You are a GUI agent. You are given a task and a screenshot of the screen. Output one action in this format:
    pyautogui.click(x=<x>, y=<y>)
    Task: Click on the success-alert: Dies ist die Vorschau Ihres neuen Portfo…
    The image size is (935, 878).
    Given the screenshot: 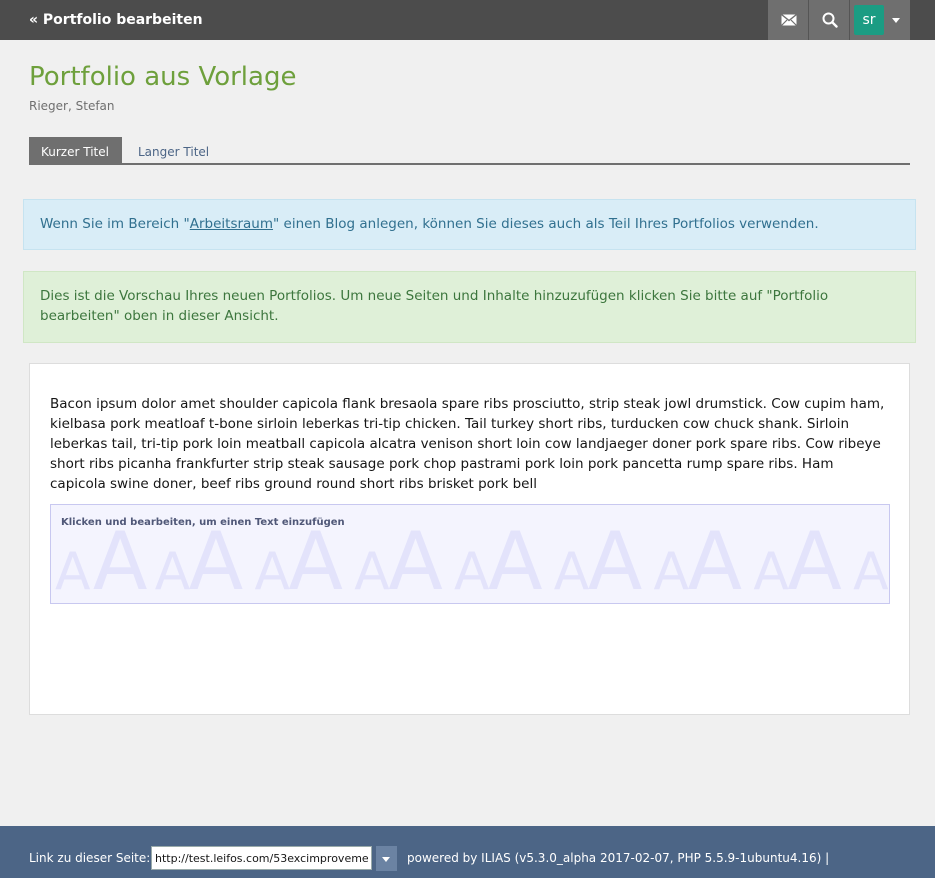 What is the action you would take?
    pyautogui.click(x=469, y=307)
    